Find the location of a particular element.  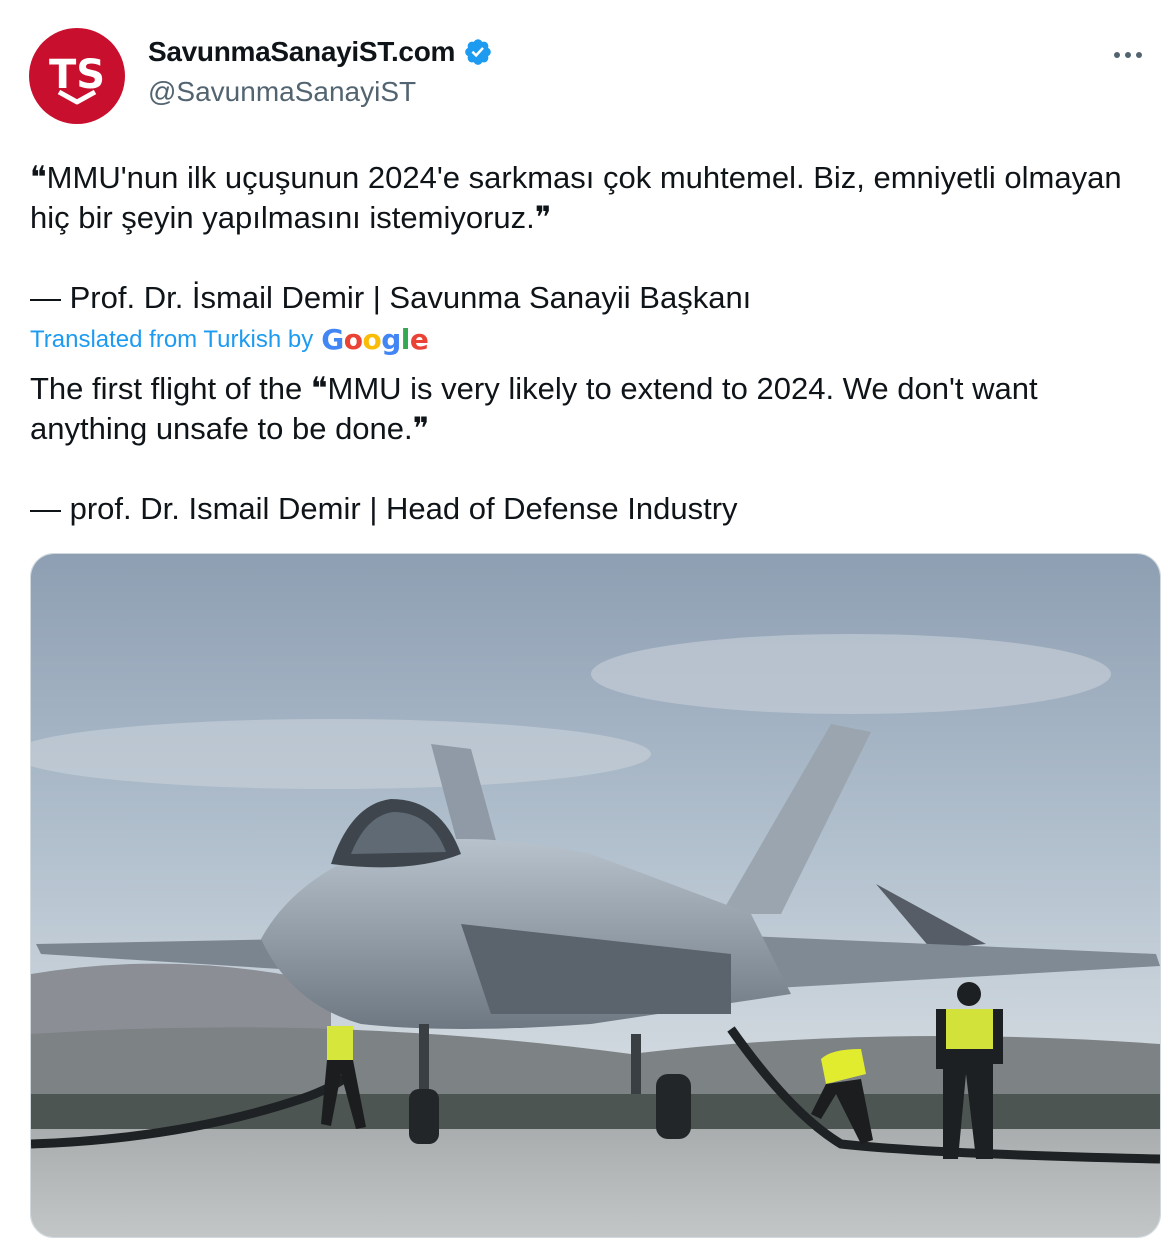

translation-attribution: Translated from Turkish by Google is located at coordinates (229, 339).